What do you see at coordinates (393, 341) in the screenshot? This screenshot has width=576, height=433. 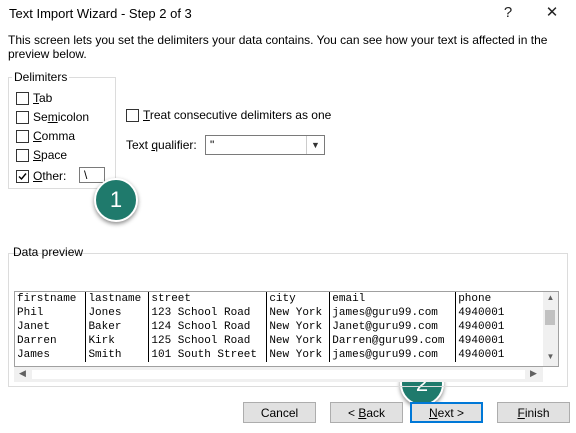 I see `table-cell: Darren@guru99.com` at bounding box center [393, 341].